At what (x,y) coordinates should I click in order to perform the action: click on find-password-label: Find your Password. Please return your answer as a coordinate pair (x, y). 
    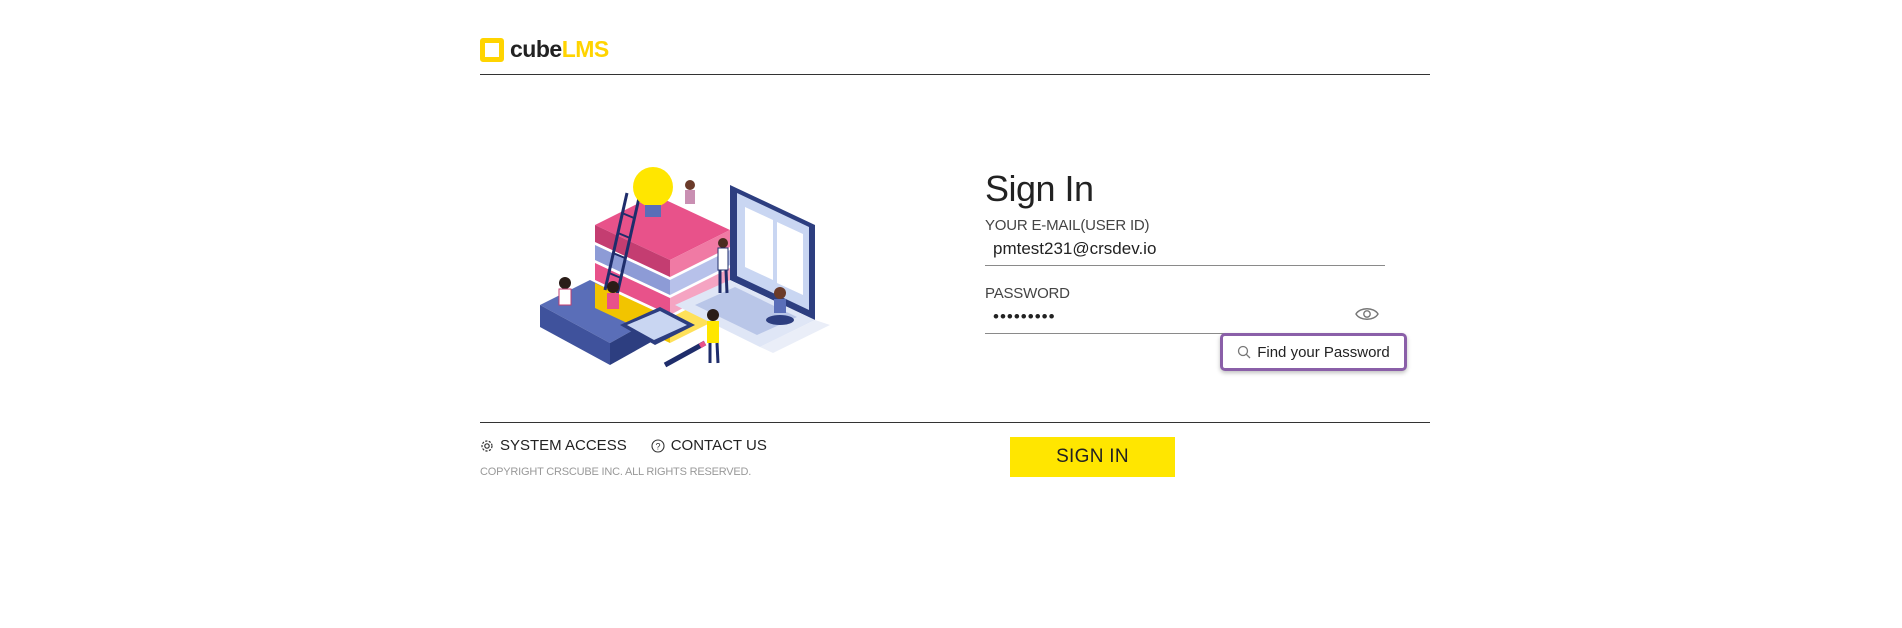
    Looking at the image, I should click on (1323, 352).